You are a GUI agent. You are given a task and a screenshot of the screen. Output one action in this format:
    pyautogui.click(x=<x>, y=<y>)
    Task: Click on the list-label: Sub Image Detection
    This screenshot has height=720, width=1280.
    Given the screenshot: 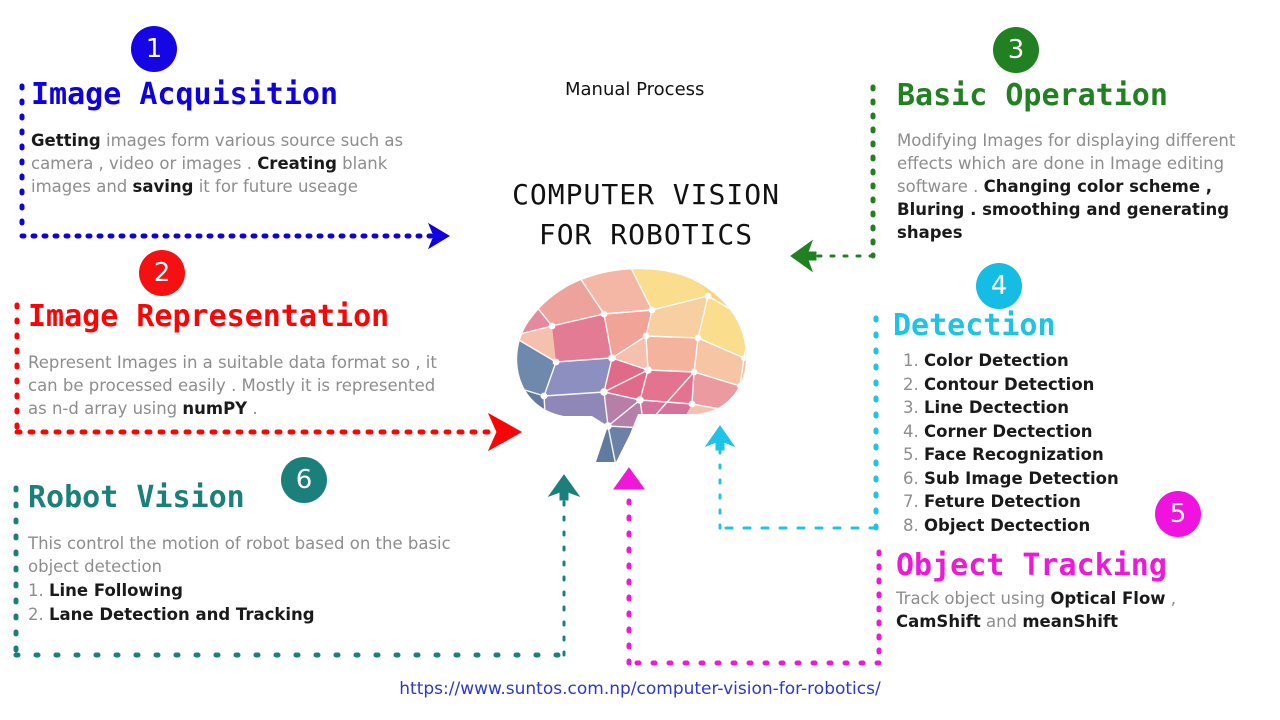 What is the action you would take?
    pyautogui.click(x=1021, y=478)
    